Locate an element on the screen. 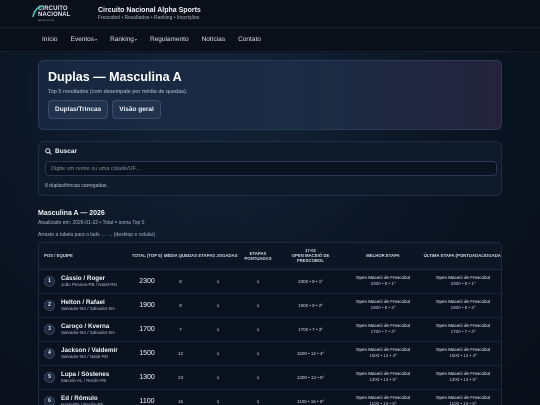 The width and height of the screenshot is (540, 405). cell-melhor: Open Maceió de Frescobol 1900 • 9 • 2º is located at coordinates (383, 305).